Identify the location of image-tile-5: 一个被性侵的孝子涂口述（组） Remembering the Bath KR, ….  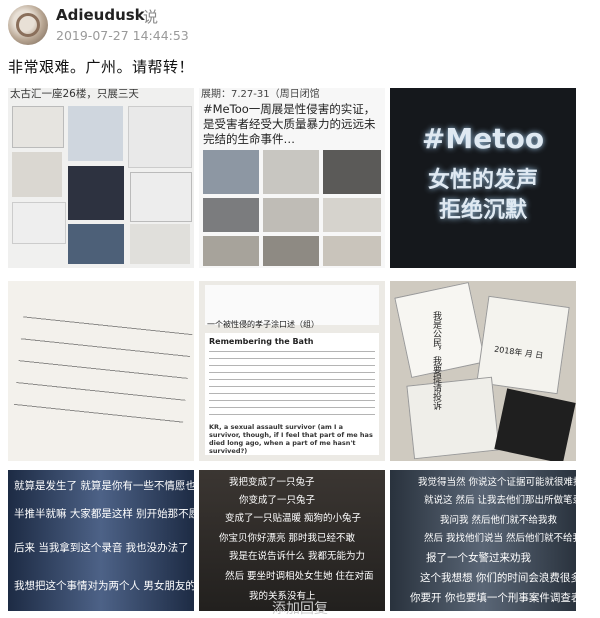
(292, 371).